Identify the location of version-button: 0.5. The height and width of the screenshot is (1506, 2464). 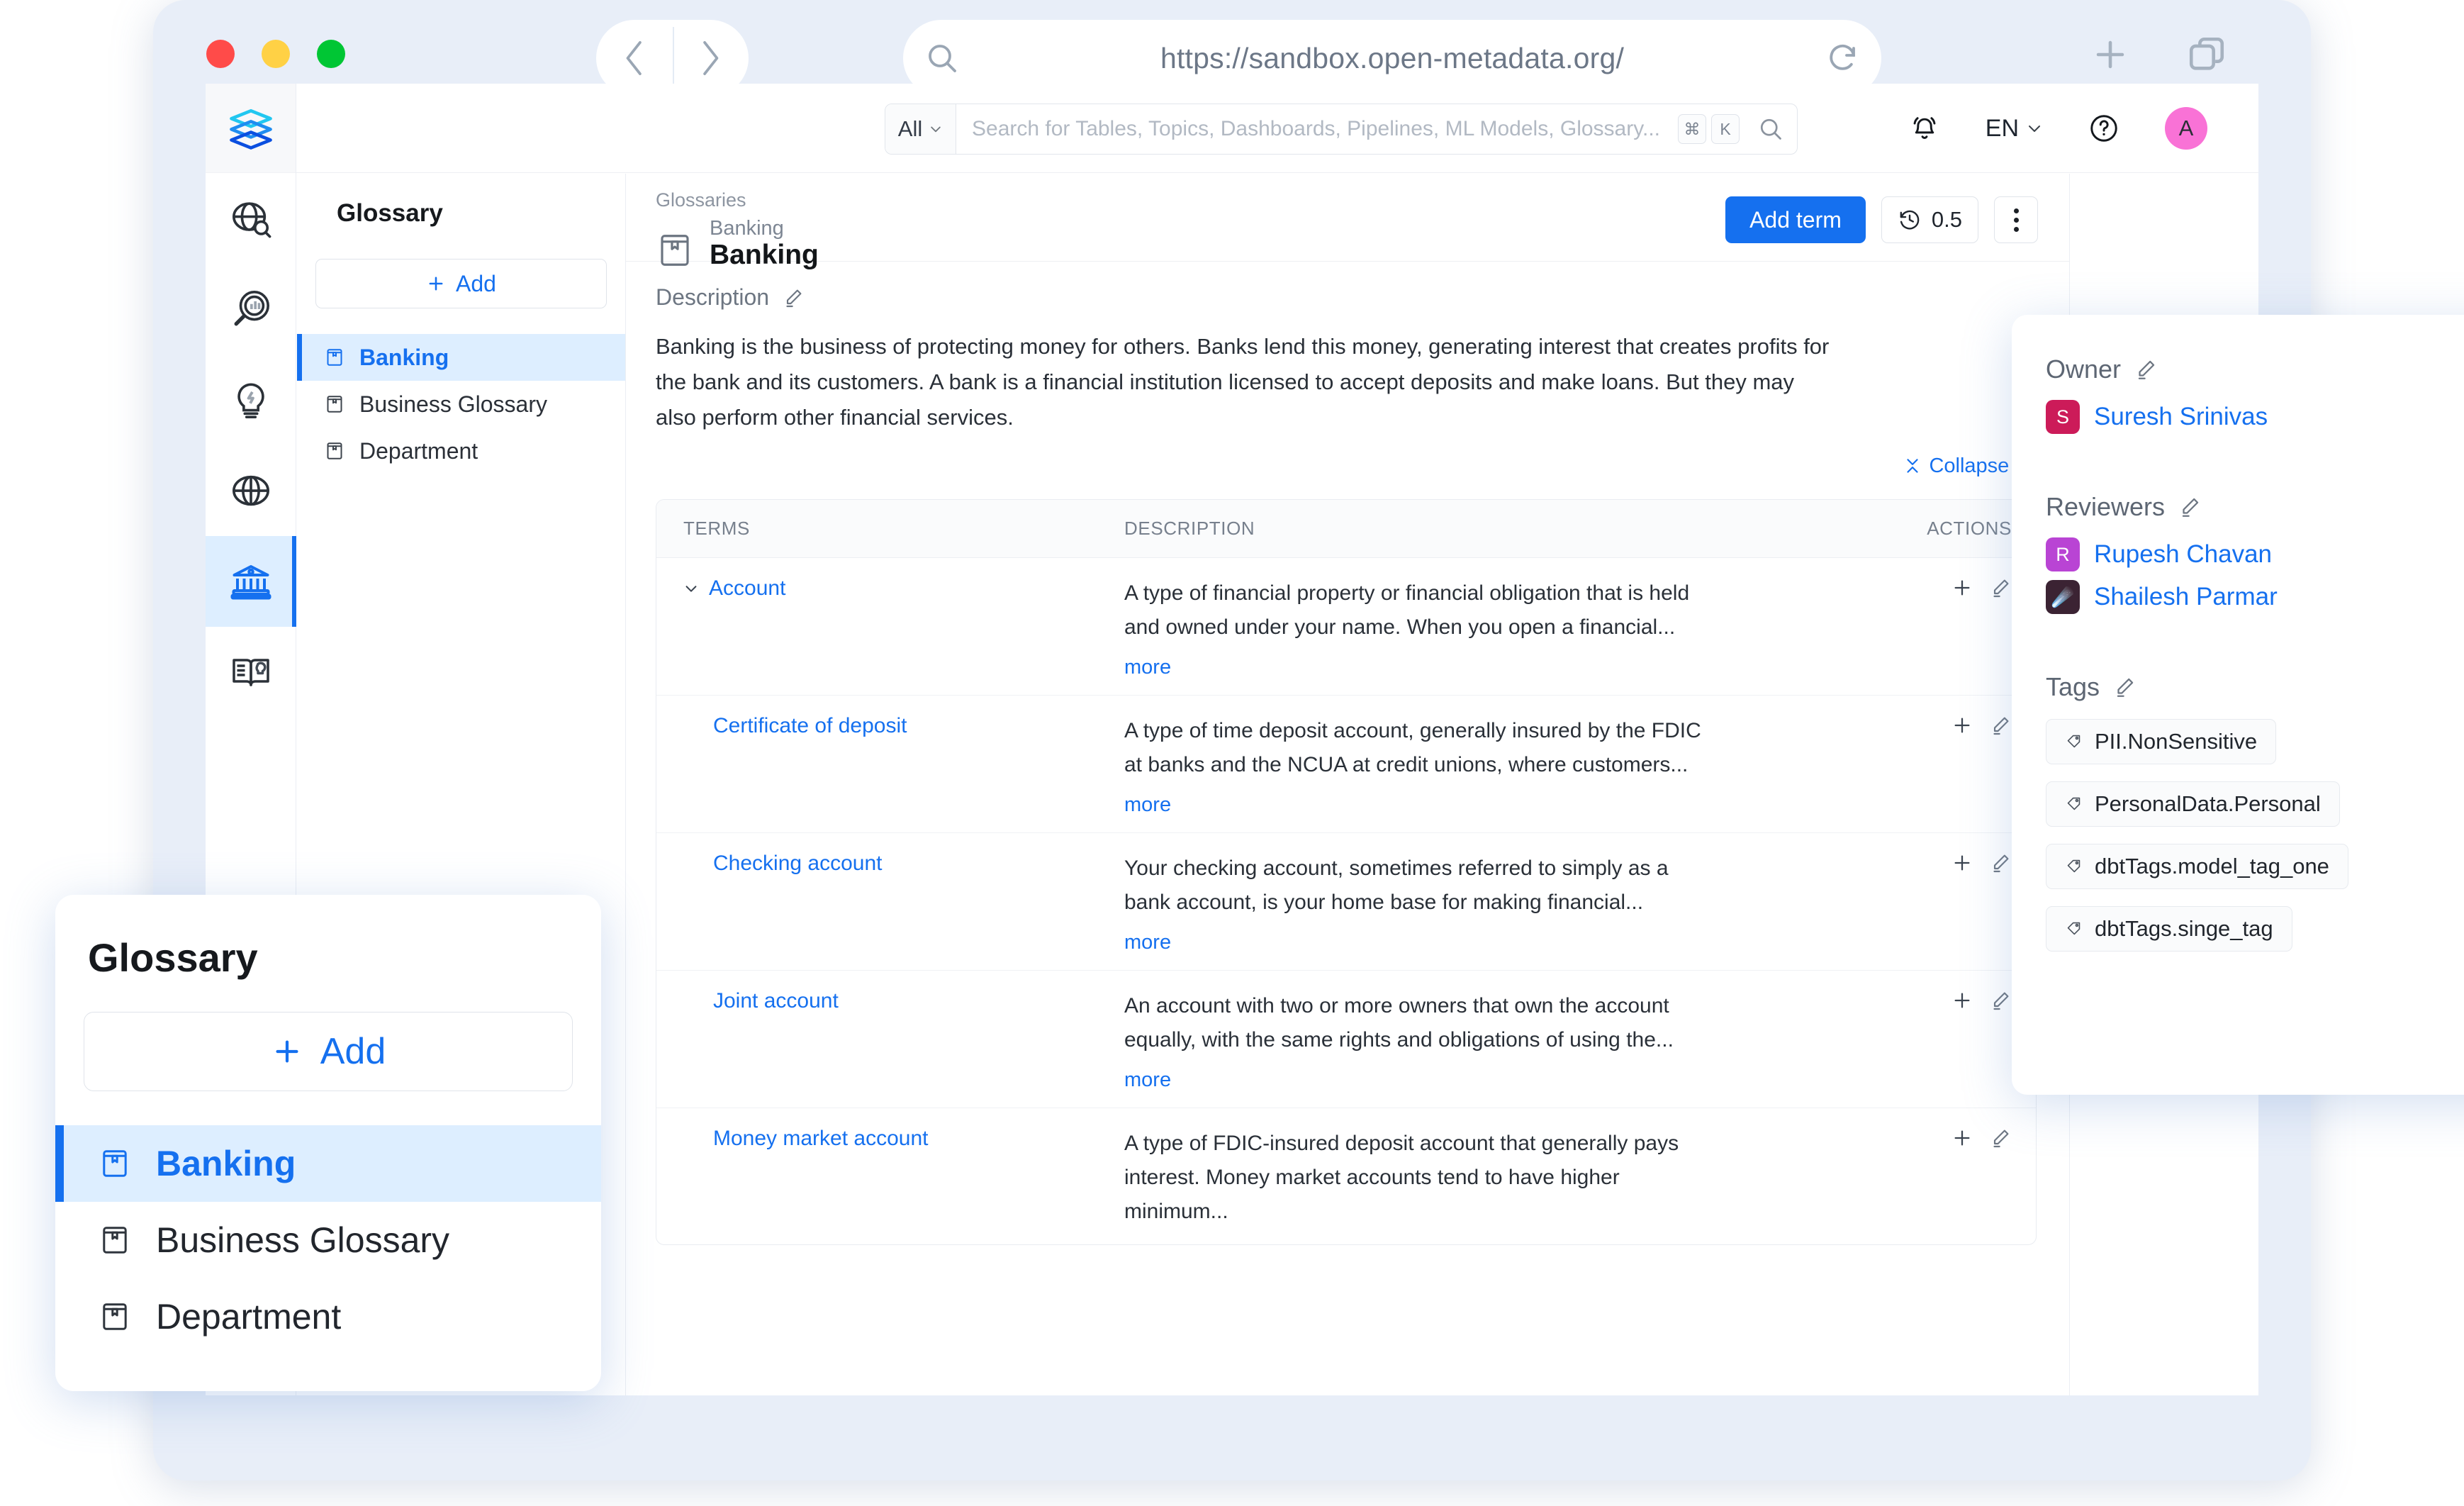
(1930, 220).